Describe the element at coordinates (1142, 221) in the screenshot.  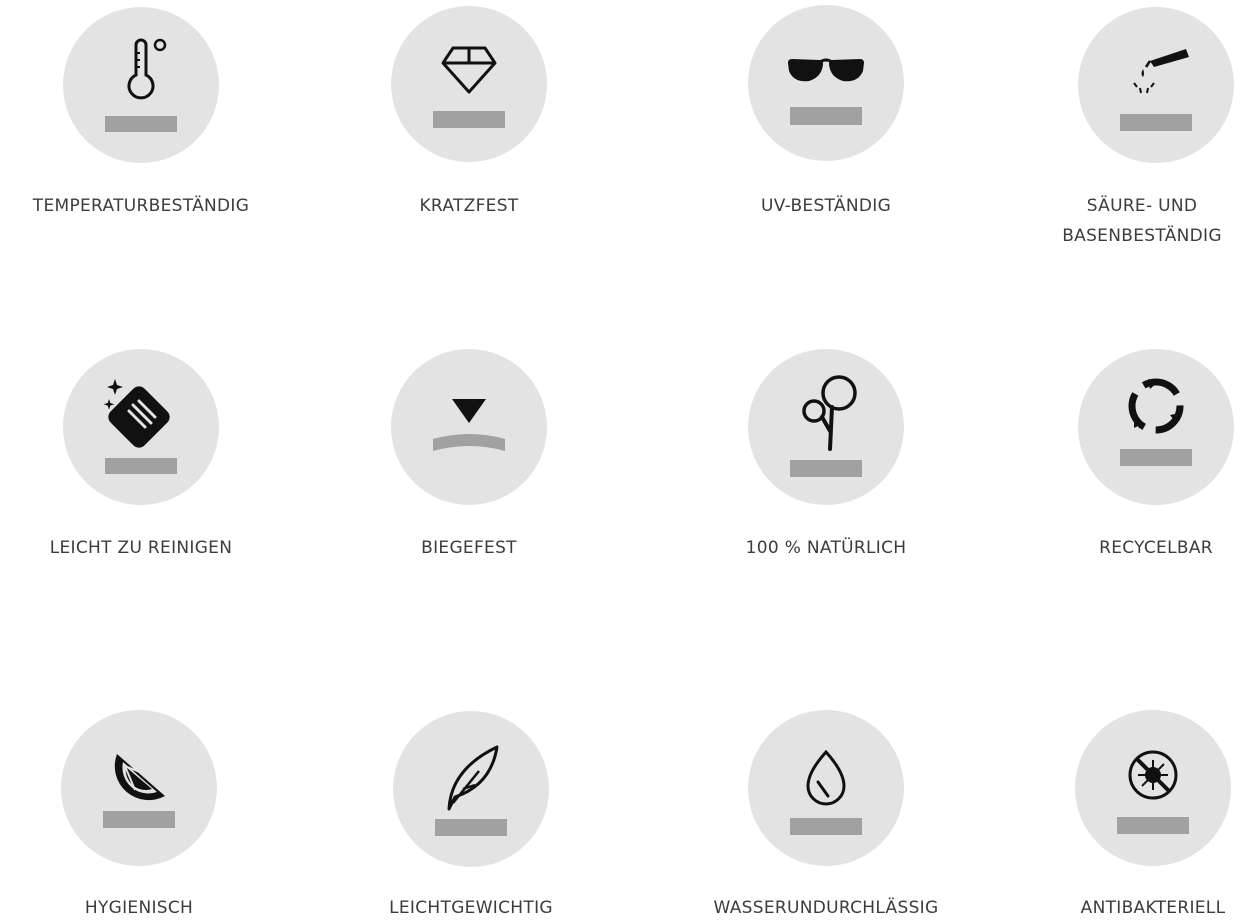
I see `feature-label: SÄURE- UND BASENBESTÄNDIG` at that location.